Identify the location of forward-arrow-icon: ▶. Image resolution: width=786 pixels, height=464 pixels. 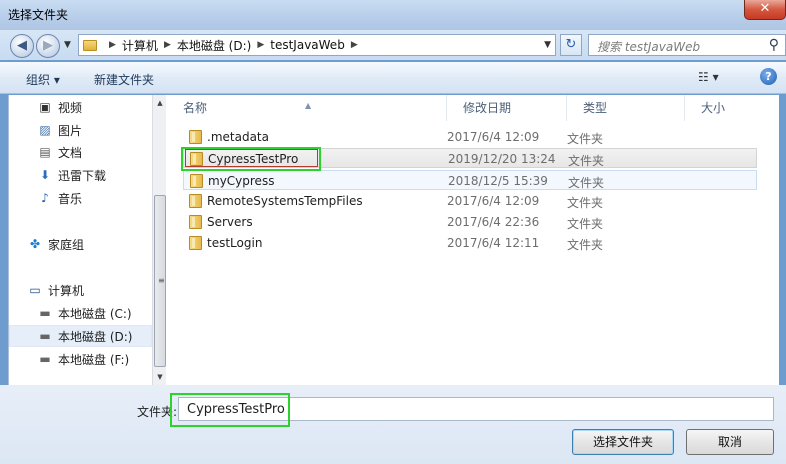
(48, 45).